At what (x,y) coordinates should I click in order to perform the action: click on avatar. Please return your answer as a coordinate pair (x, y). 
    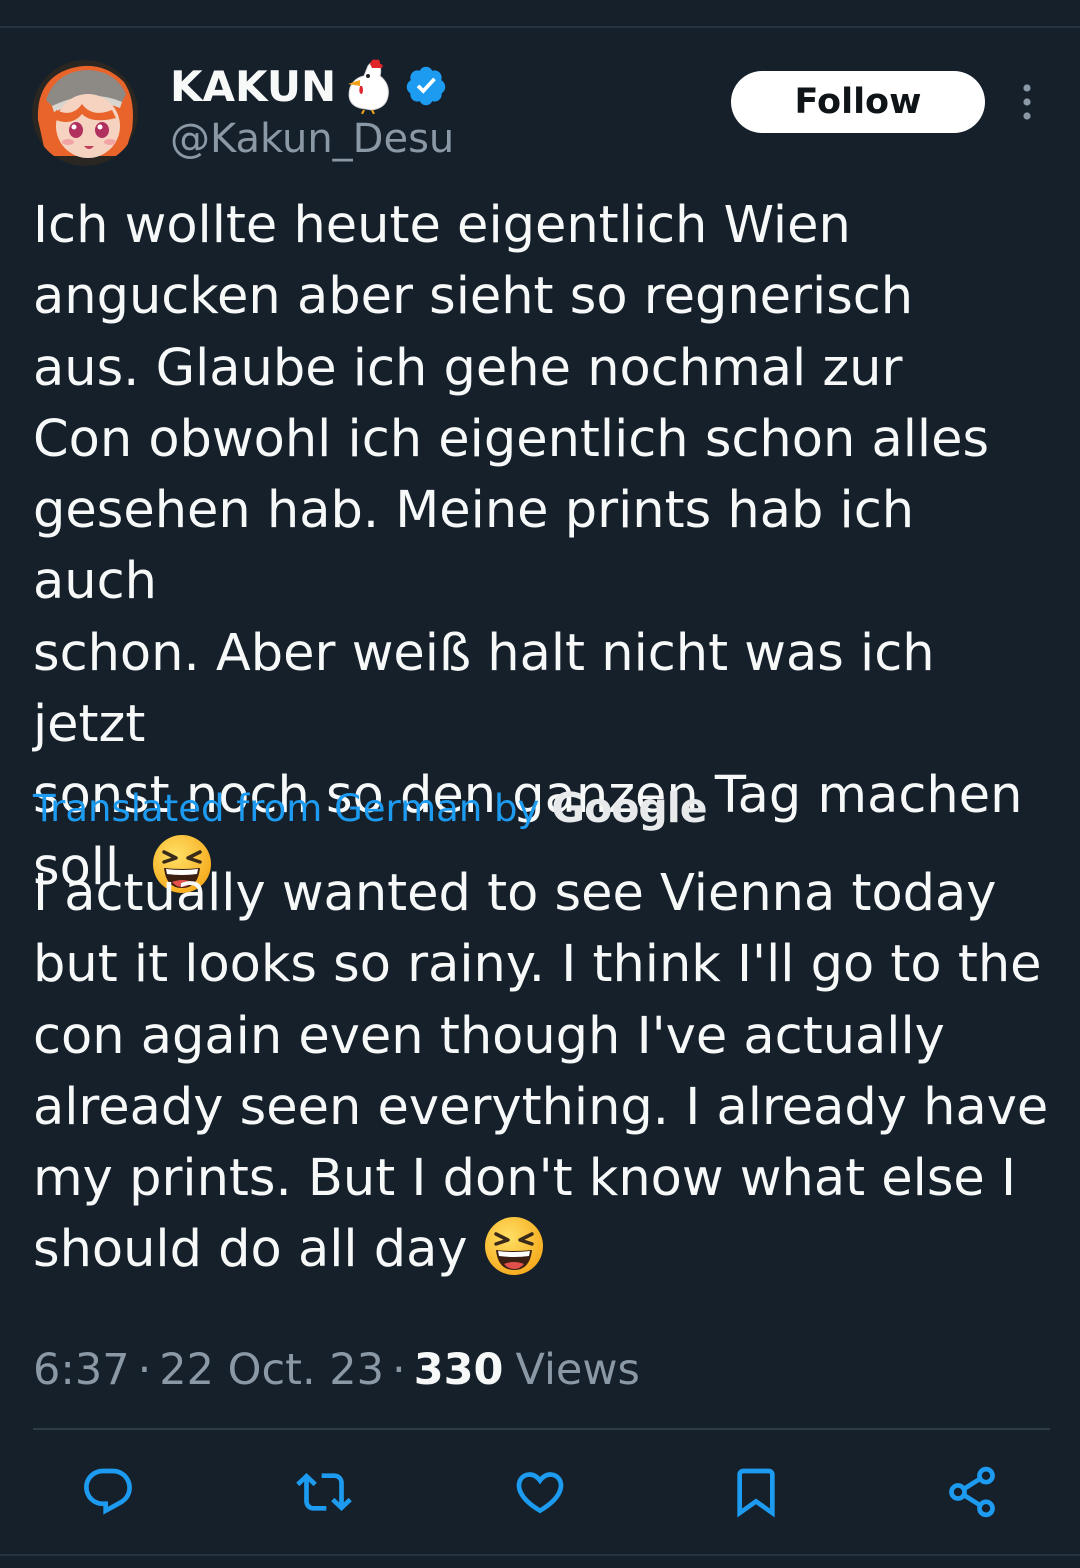
    Looking at the image, I should click on (85, 113).